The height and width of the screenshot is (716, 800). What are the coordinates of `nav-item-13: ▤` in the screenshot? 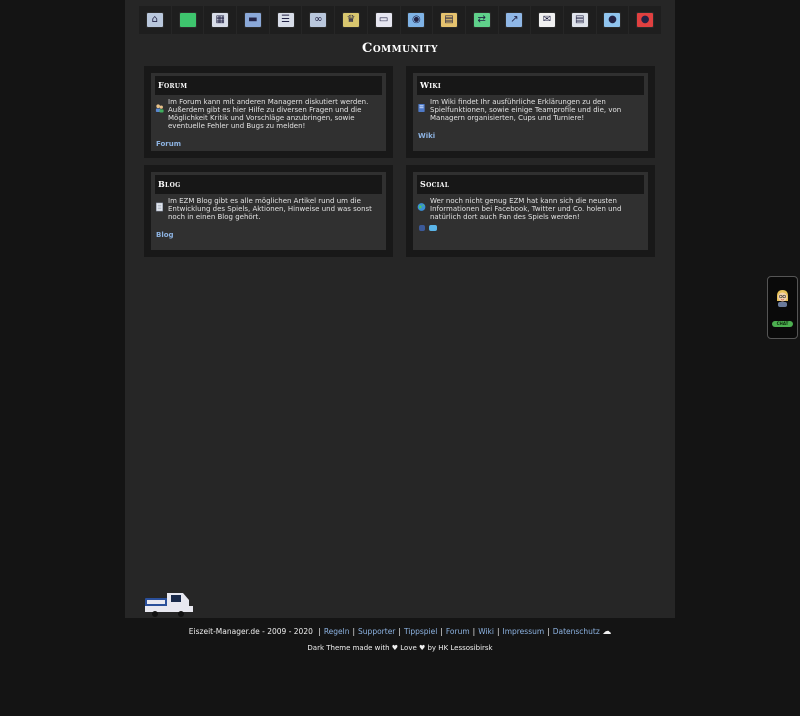 It's located at (580, 20).